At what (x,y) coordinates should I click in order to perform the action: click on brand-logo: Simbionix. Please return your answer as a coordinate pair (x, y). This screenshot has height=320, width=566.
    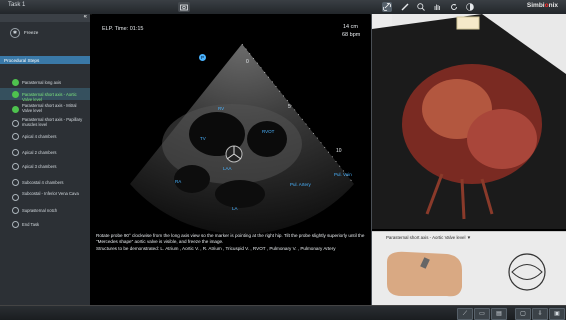
    Looking at the image, I should click on (542, 5).